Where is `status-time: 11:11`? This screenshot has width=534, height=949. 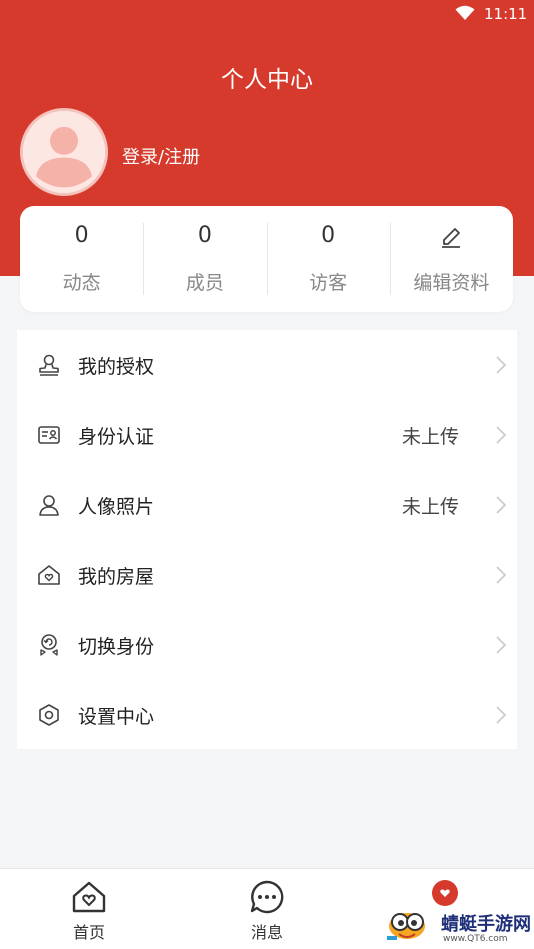
status-time: 11:11 is located at coordinates (506, 14).